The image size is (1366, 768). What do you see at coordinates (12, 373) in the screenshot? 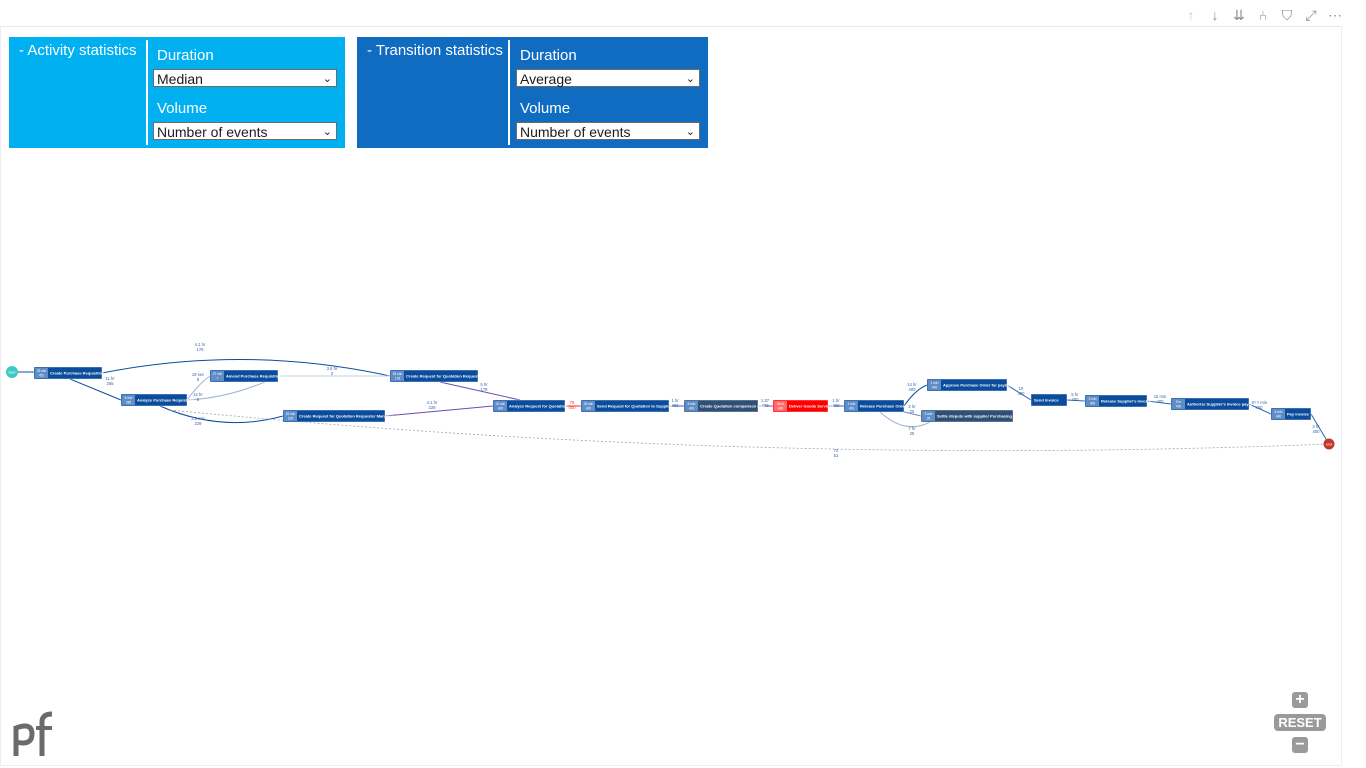
I see `start-node-label: start` at bounding box center [12, 373].